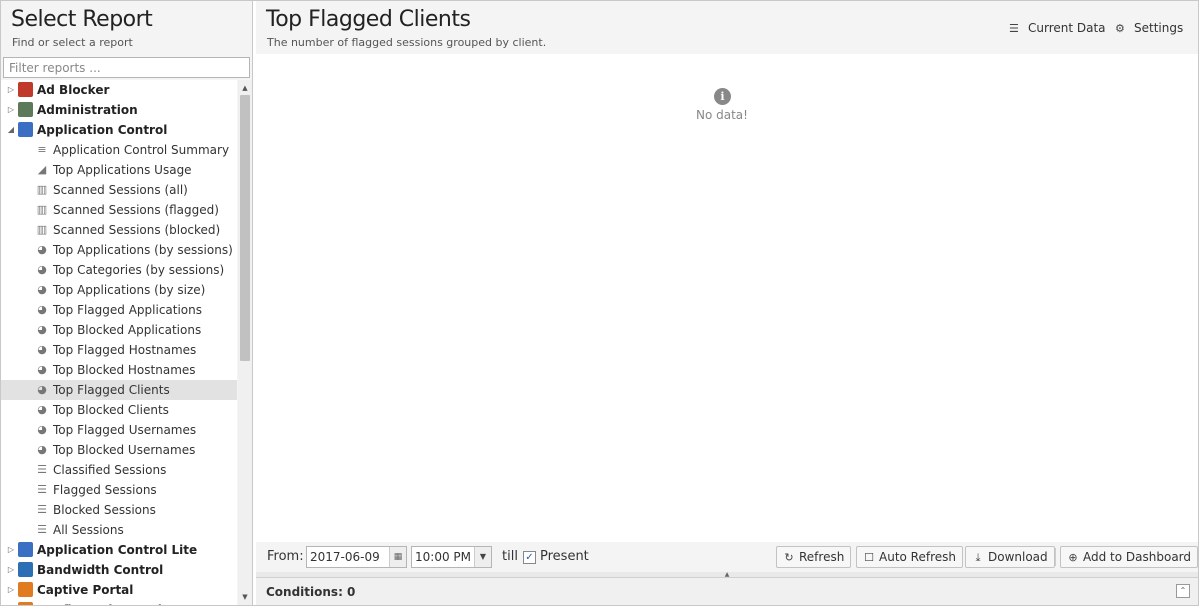 This screenshot has height=606, width=1199. Describe the element at coordinates (510, 556) in the screenshot. I see `till-label: till` at that location.